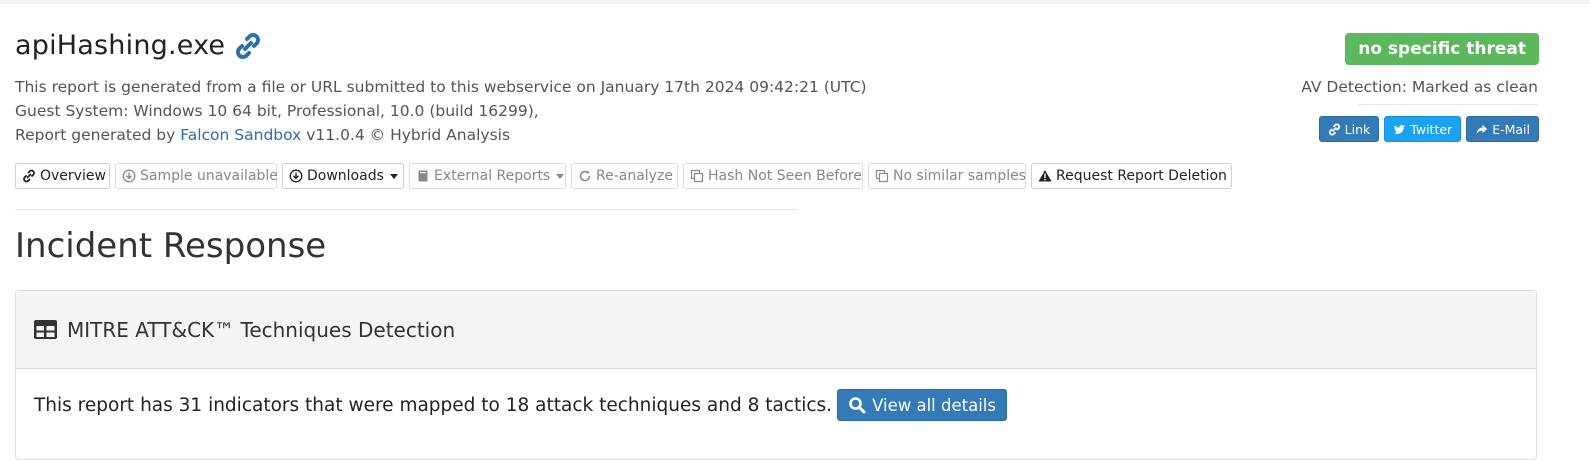  What do you see at coordinates (1141, 176) in the screenshot?
I see `request-deletion-label: Request Report Deletion` at bounding box center [1141, 176].